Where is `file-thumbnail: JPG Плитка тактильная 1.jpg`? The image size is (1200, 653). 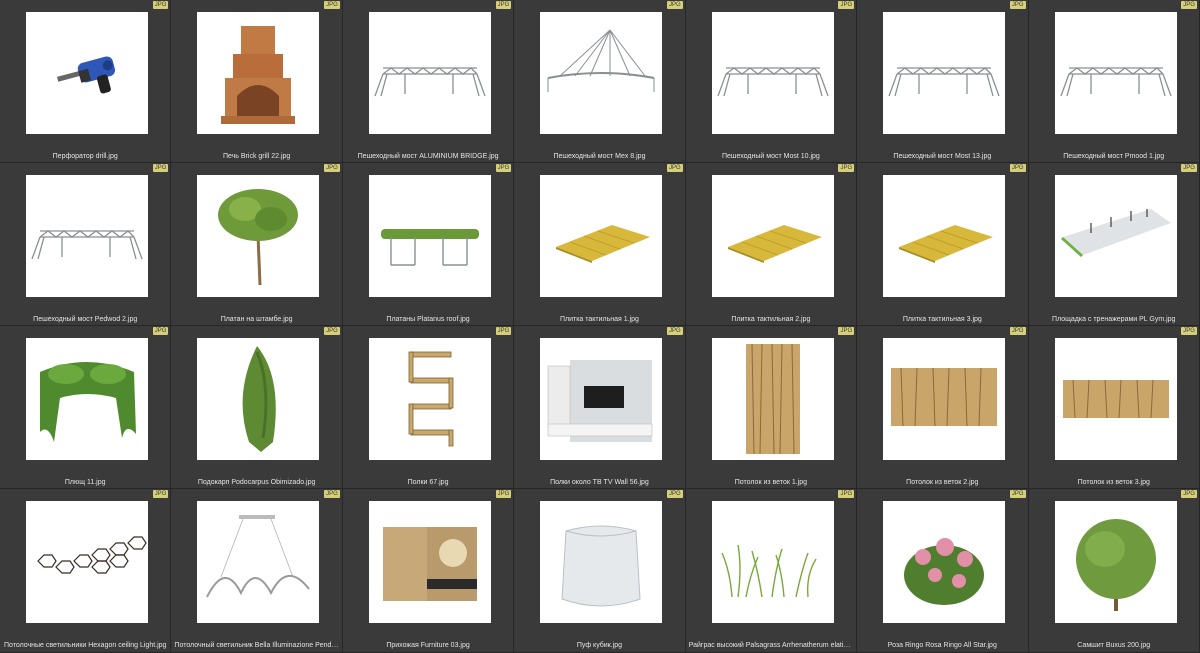 file-thumbnail: JPG Плитка тактильная 1.jpg is located at coordinates (600, 244).